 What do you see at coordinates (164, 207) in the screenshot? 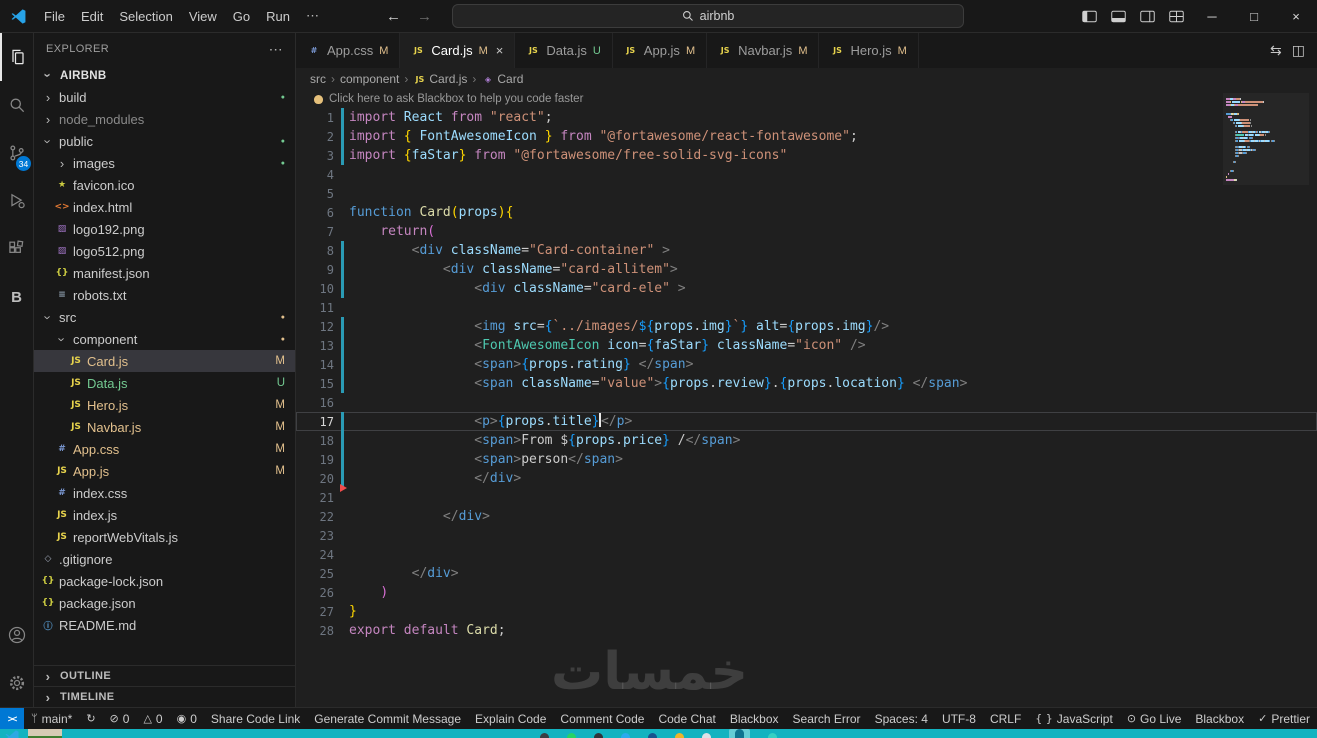
I see `tree-item-index-html: <> index.html` at bounding box center [164, 207].